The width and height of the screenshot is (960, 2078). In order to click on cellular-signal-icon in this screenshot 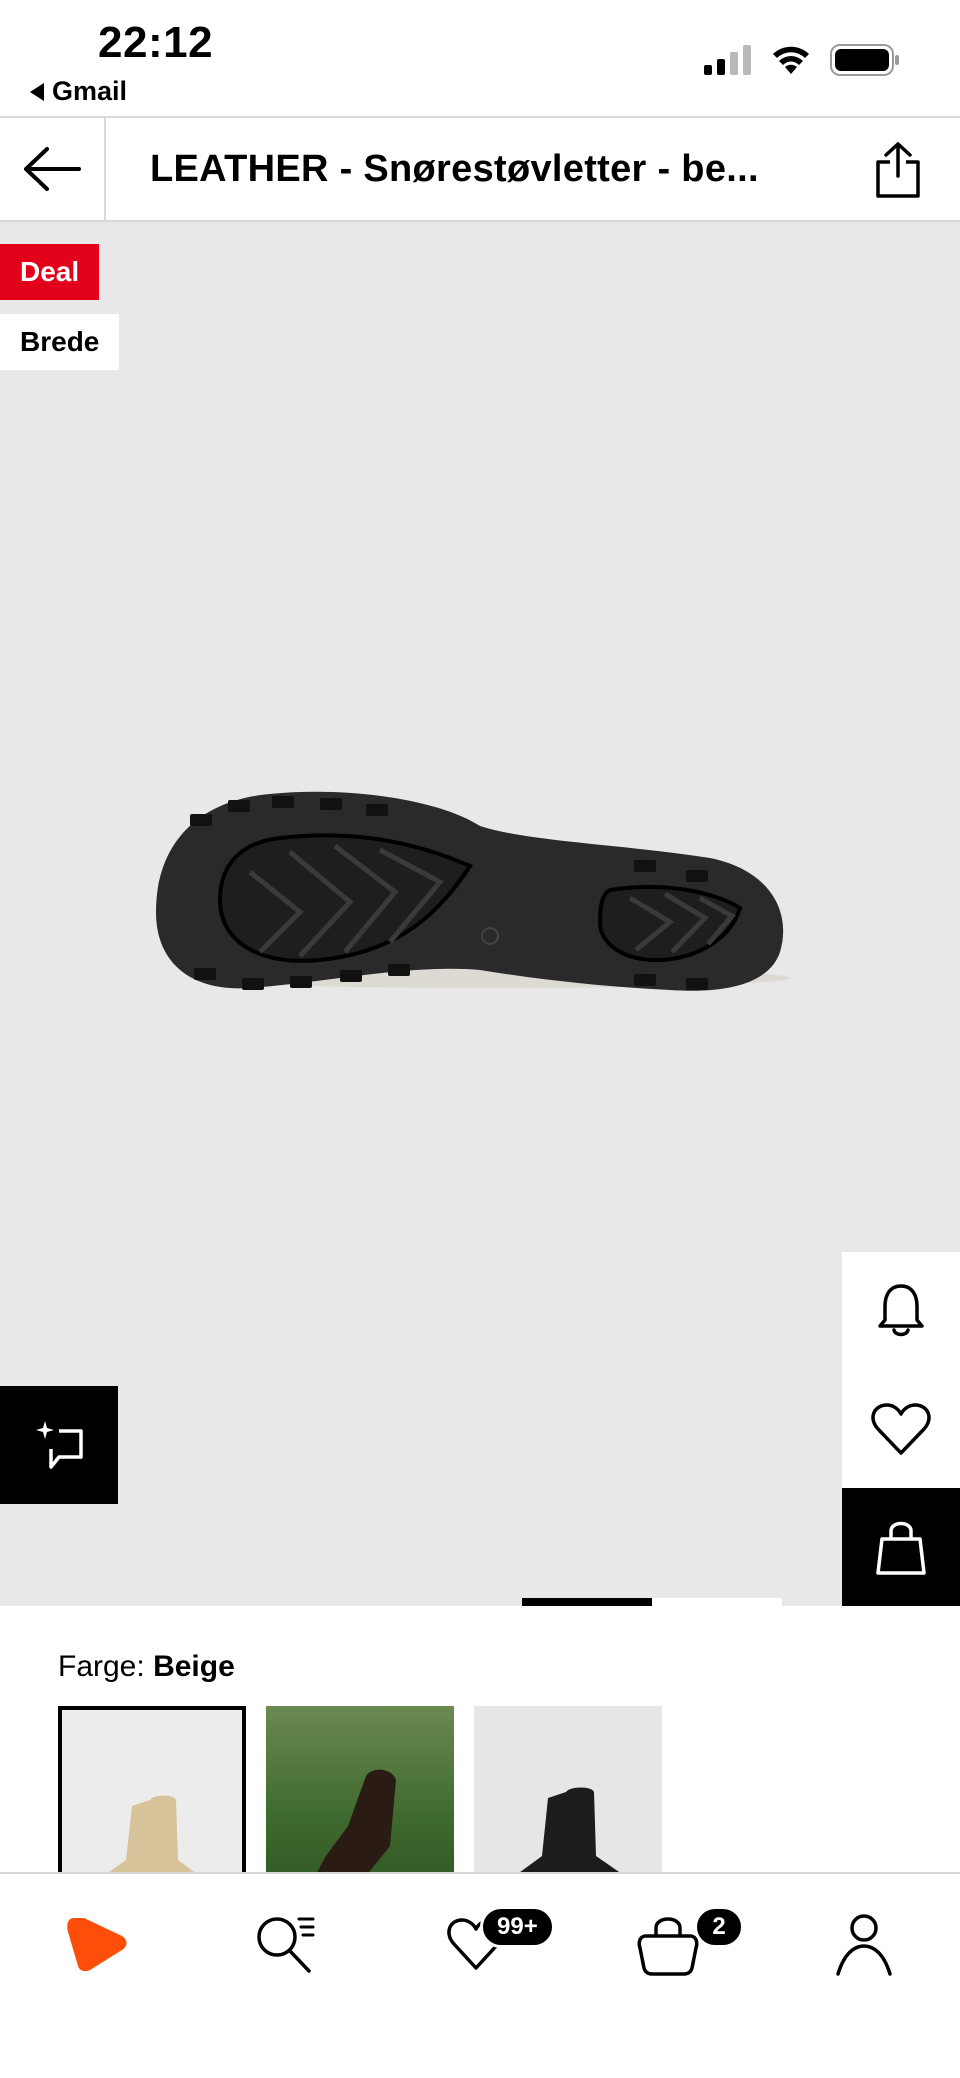, I will do `click(727, 60)`.